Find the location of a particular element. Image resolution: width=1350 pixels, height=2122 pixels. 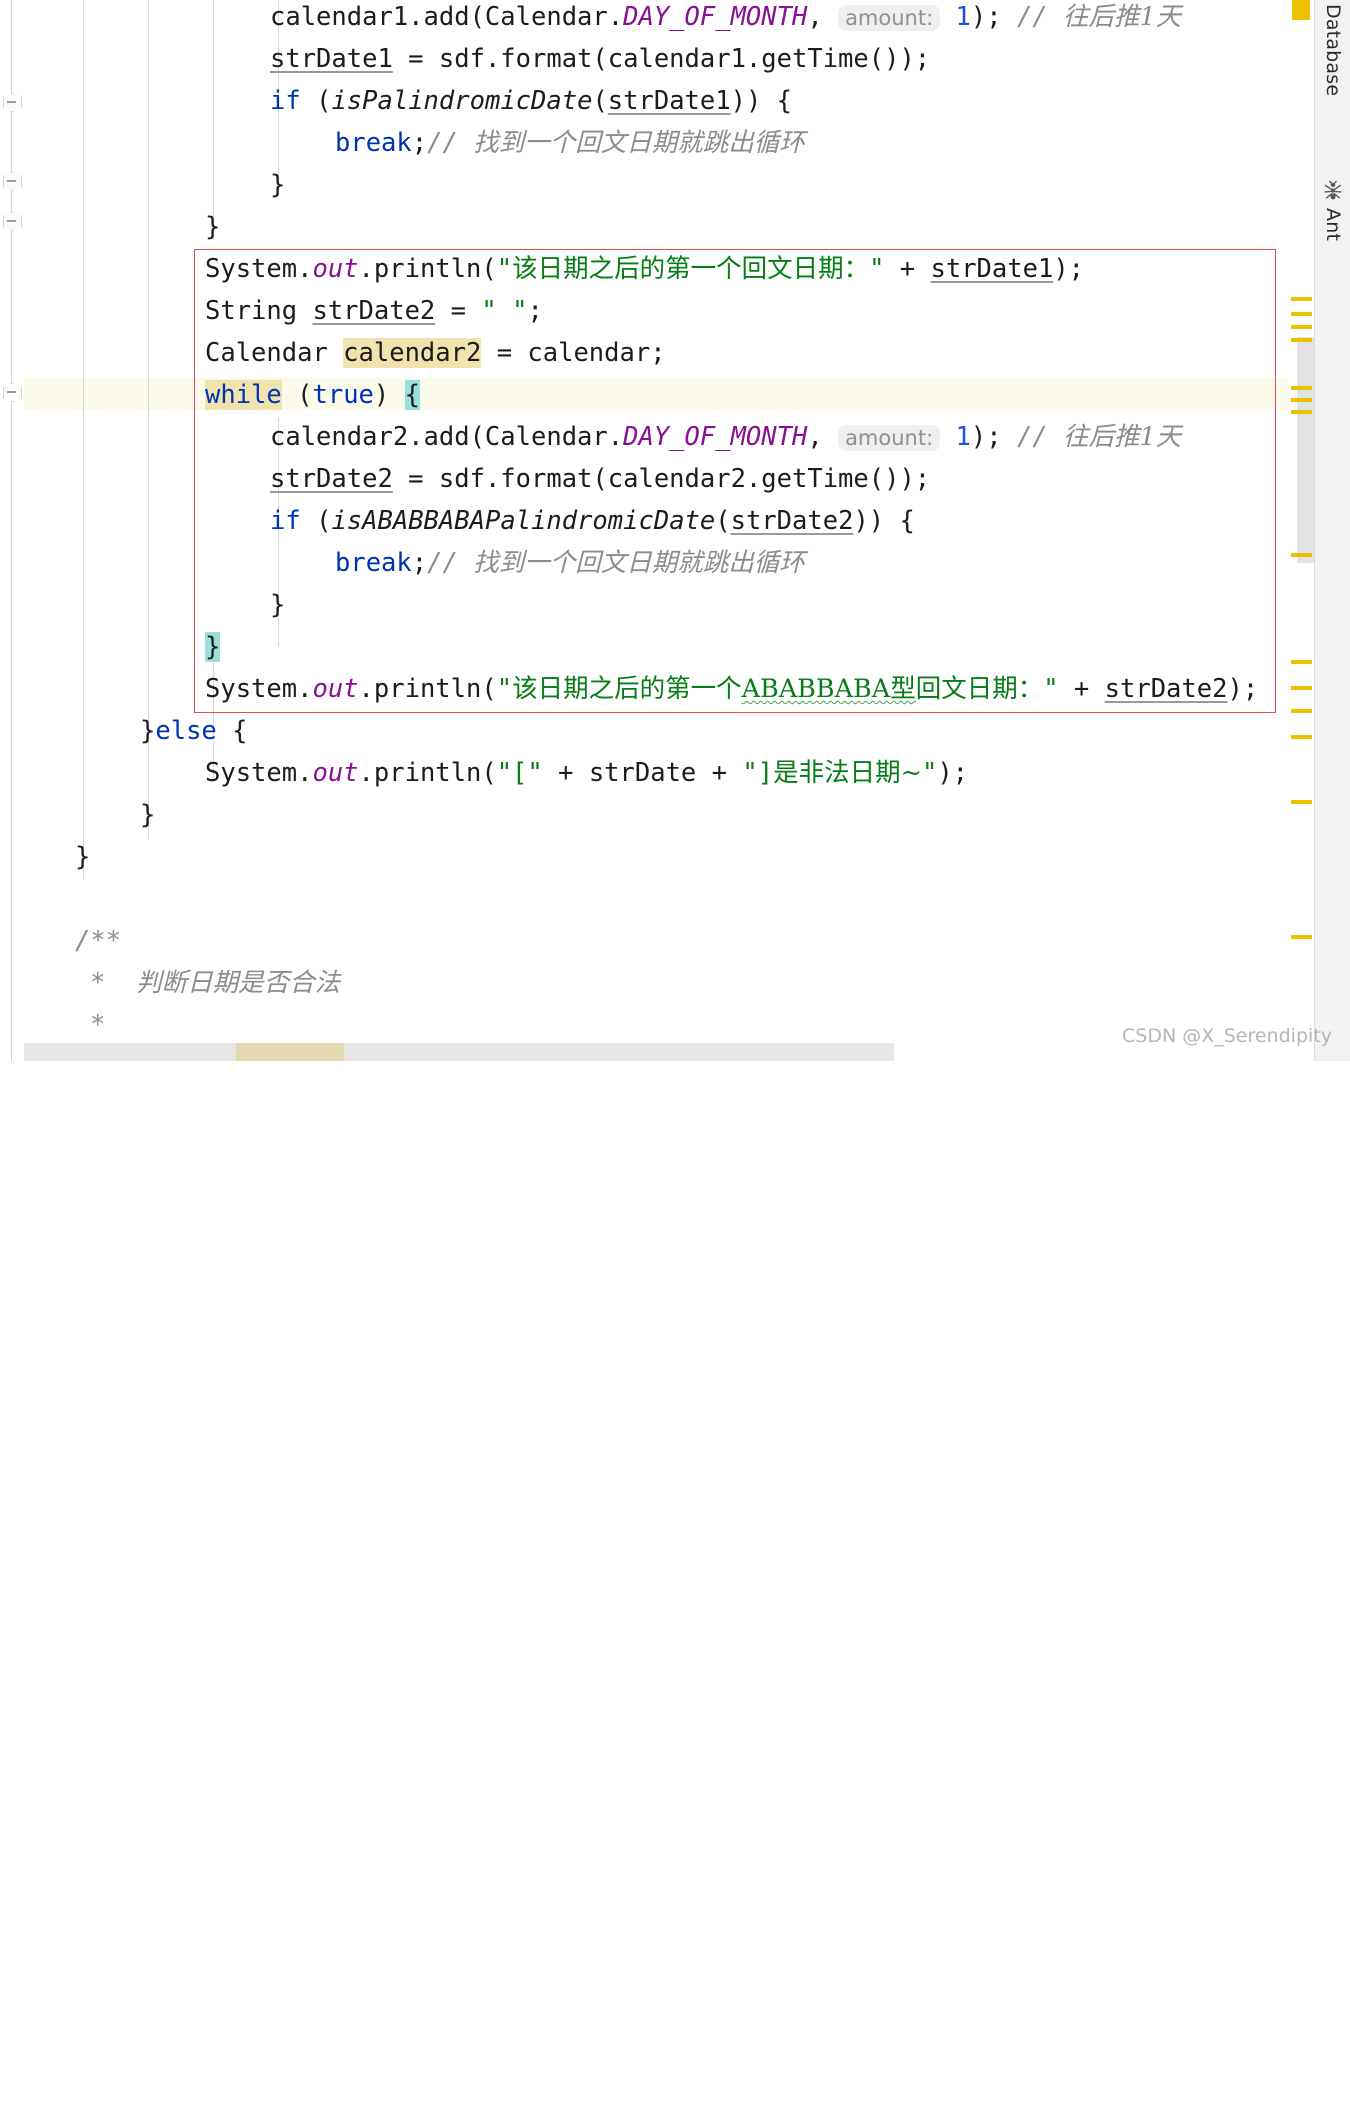

code-line-current: while (true) { is located at coordinates (312, 395).